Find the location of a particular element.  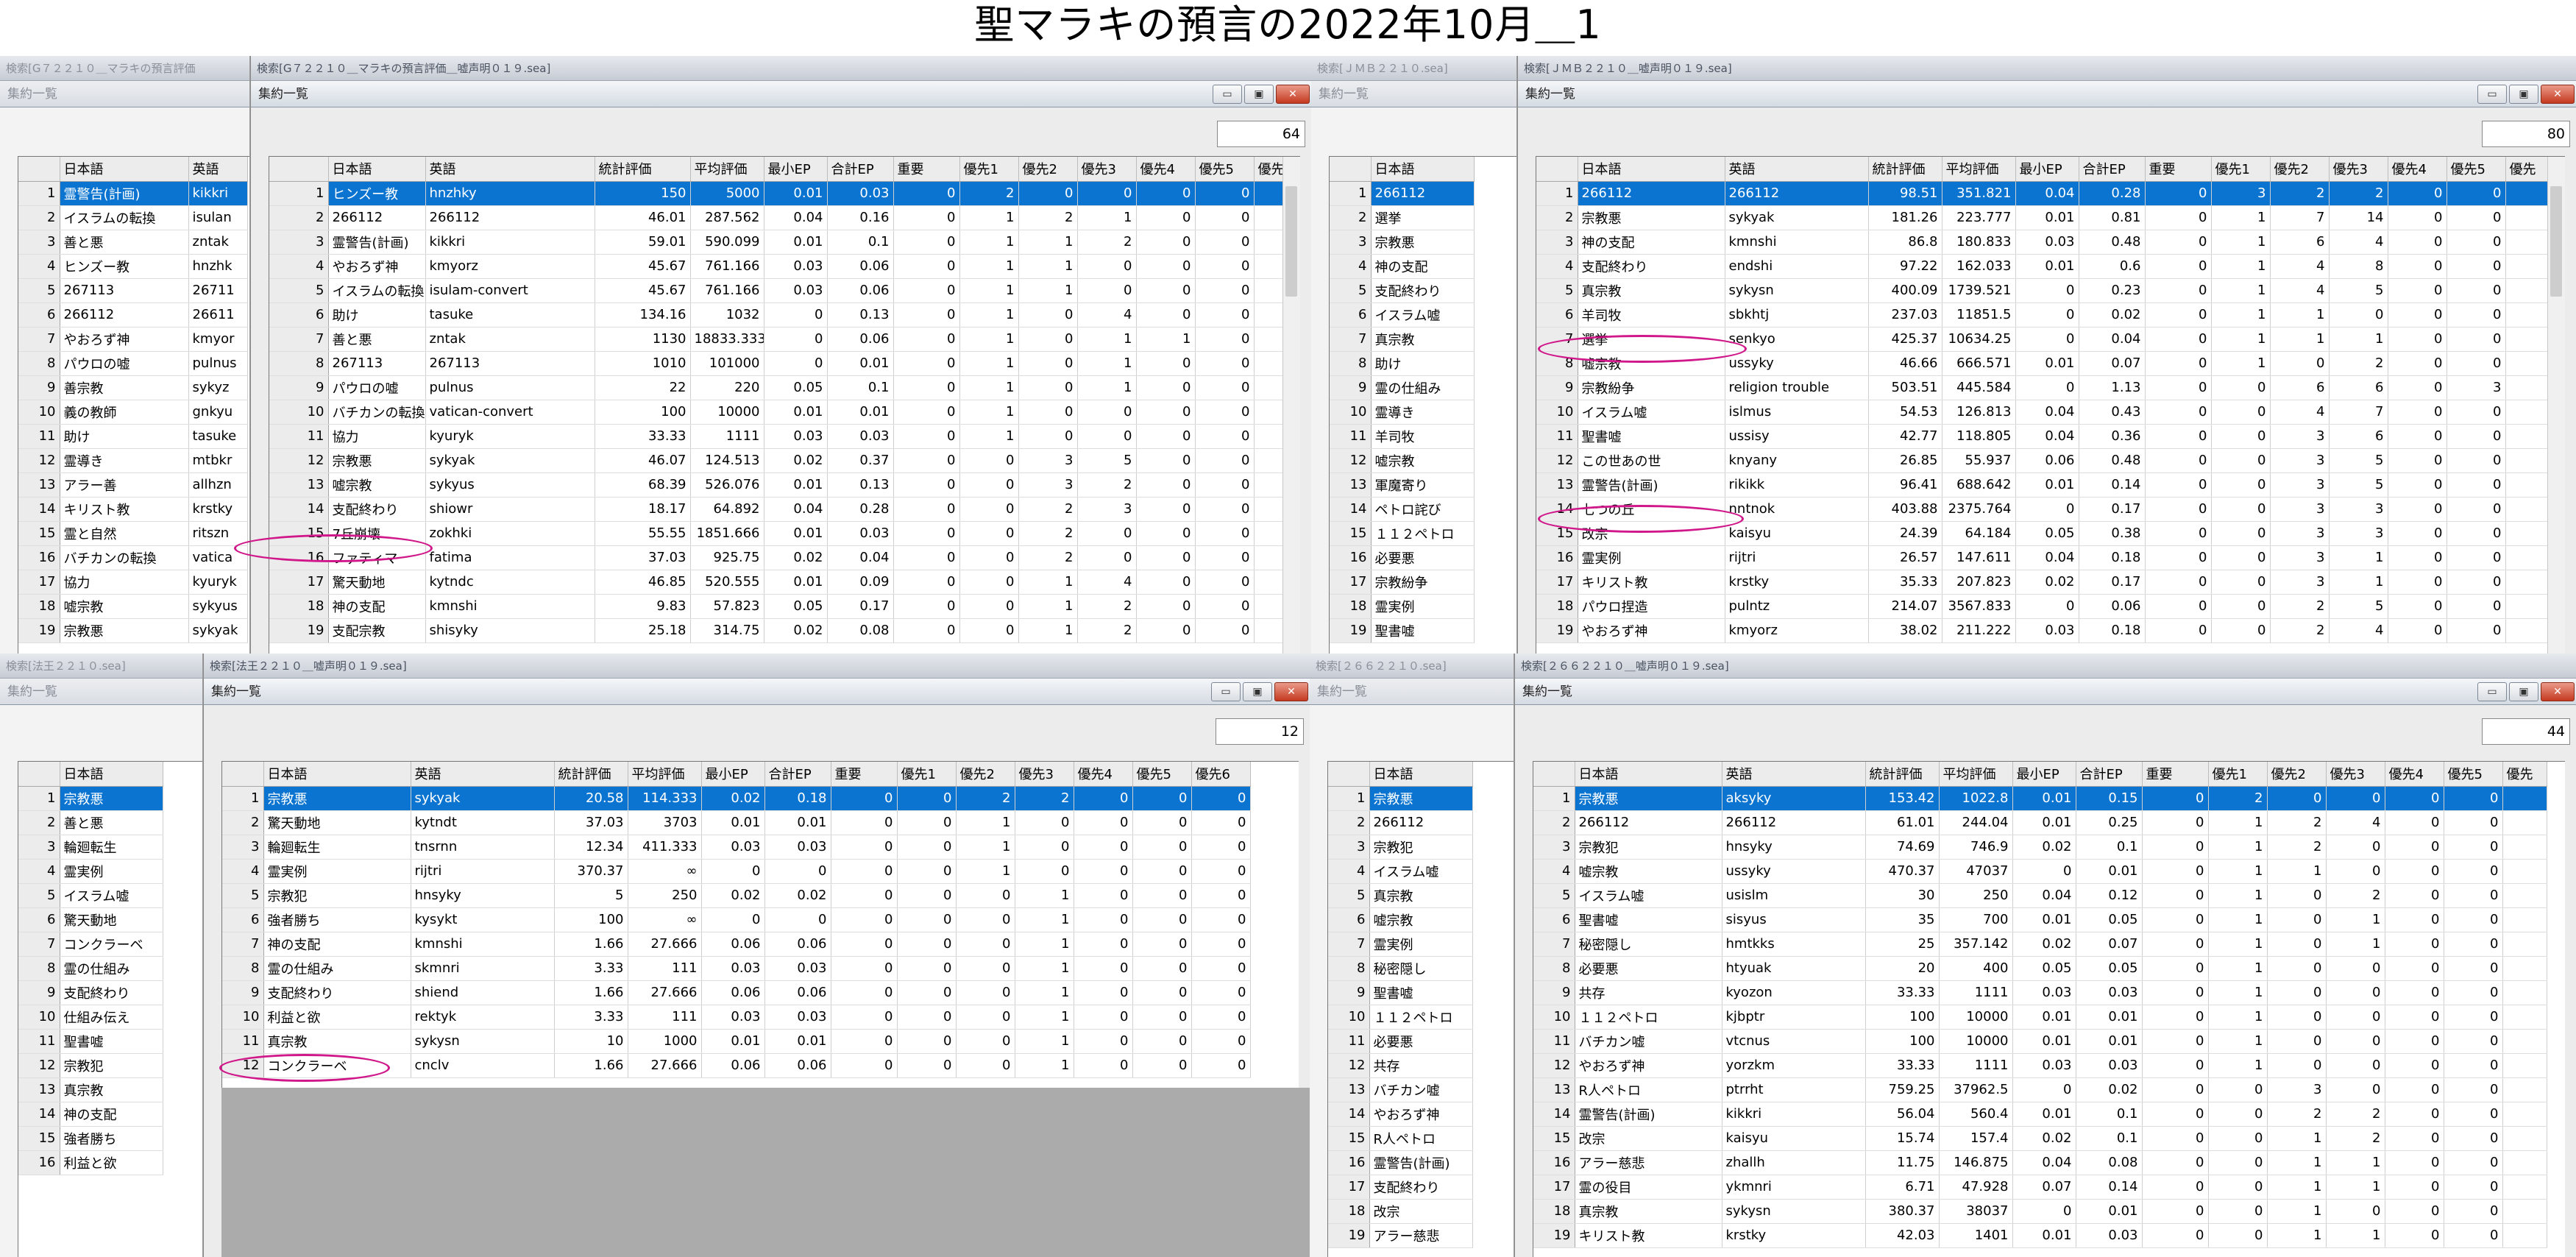

main-1-cell: 46.07 is located at coordinates (643, 460).